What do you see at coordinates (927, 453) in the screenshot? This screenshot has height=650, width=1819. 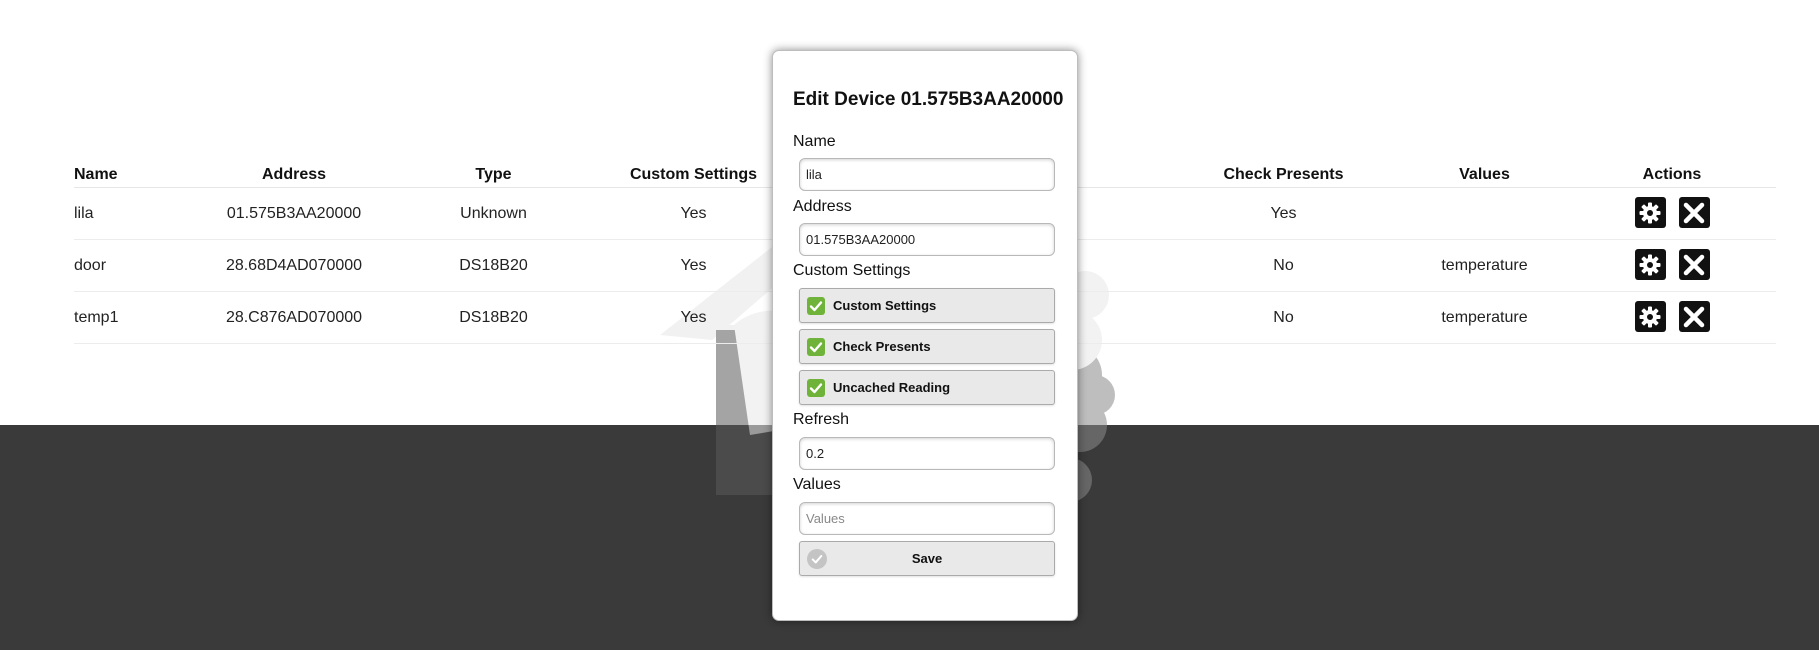 I see `refresh-input` at bounding box center [927, 453].